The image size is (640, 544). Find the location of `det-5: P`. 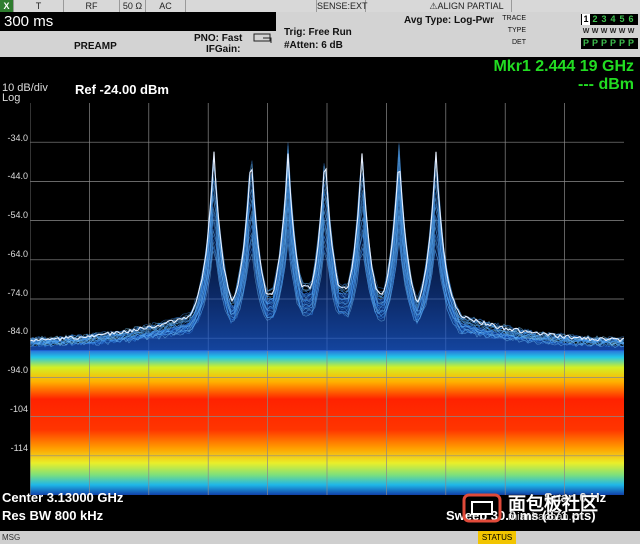

det-5: P is located at coordinates (621, 43).